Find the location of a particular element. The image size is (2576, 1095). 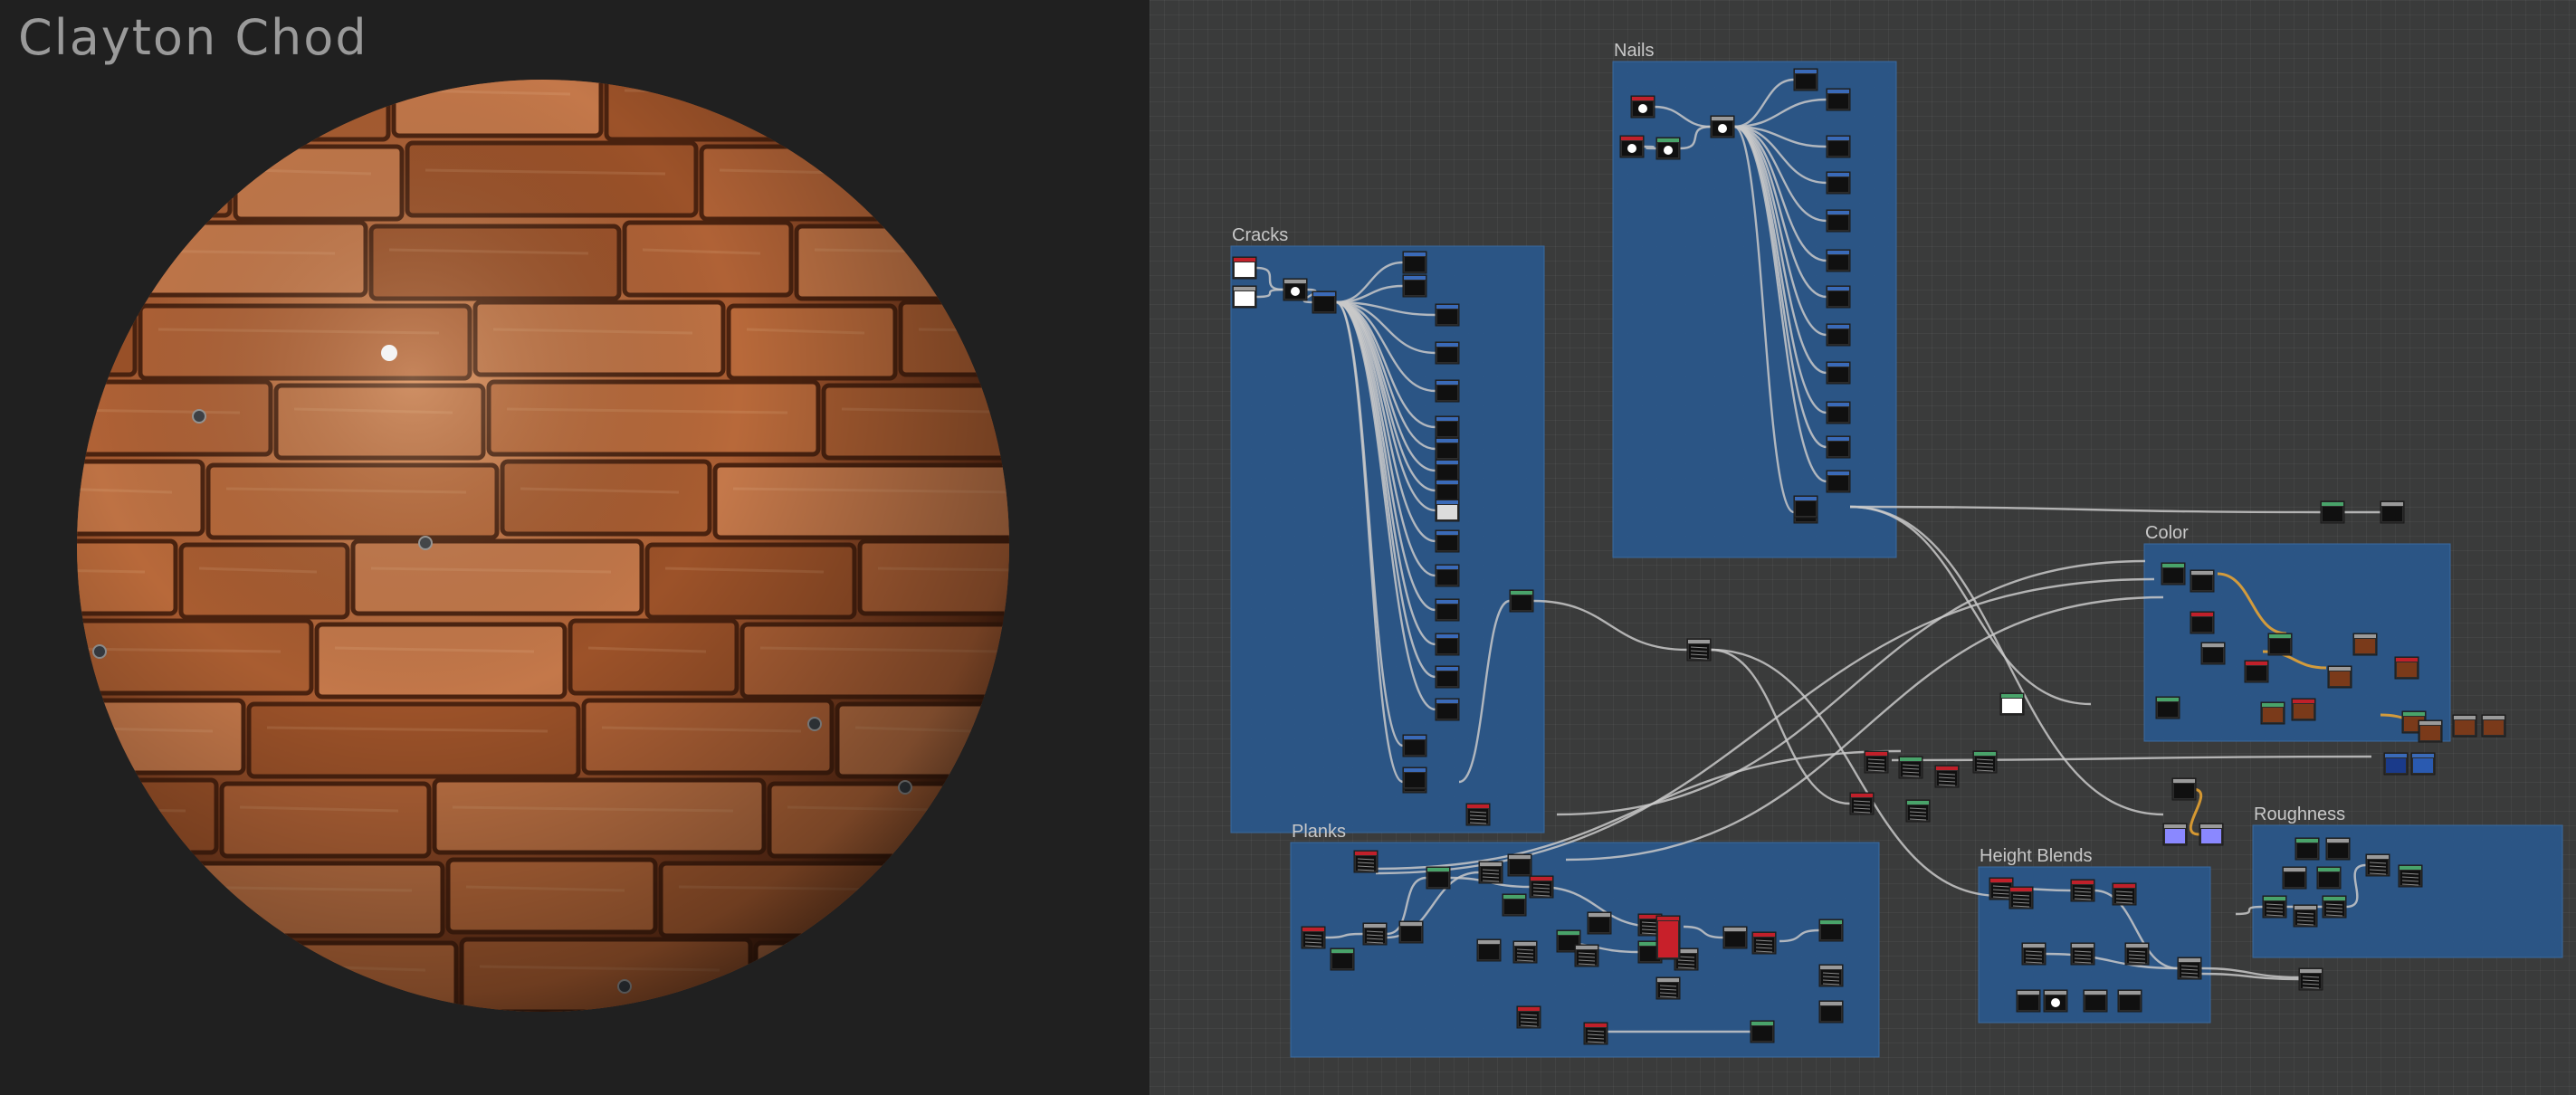

nails-tile-node is located at coordinates (1723, 126).